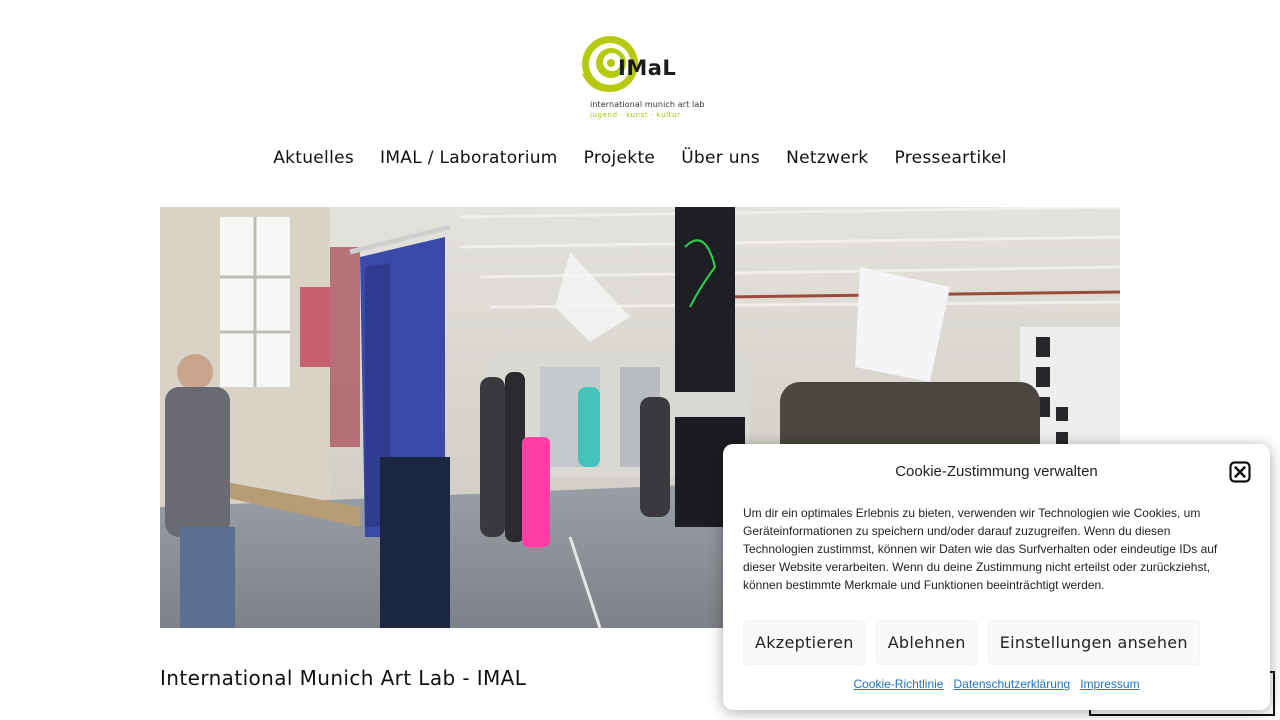 Image resolution: width=1280 pixels, height=720 pixels. What do you see at coordinates (647, 104) in the screenshot?
I see `logo-subtitle: international munich art lab` at bounding box center [647, 104].